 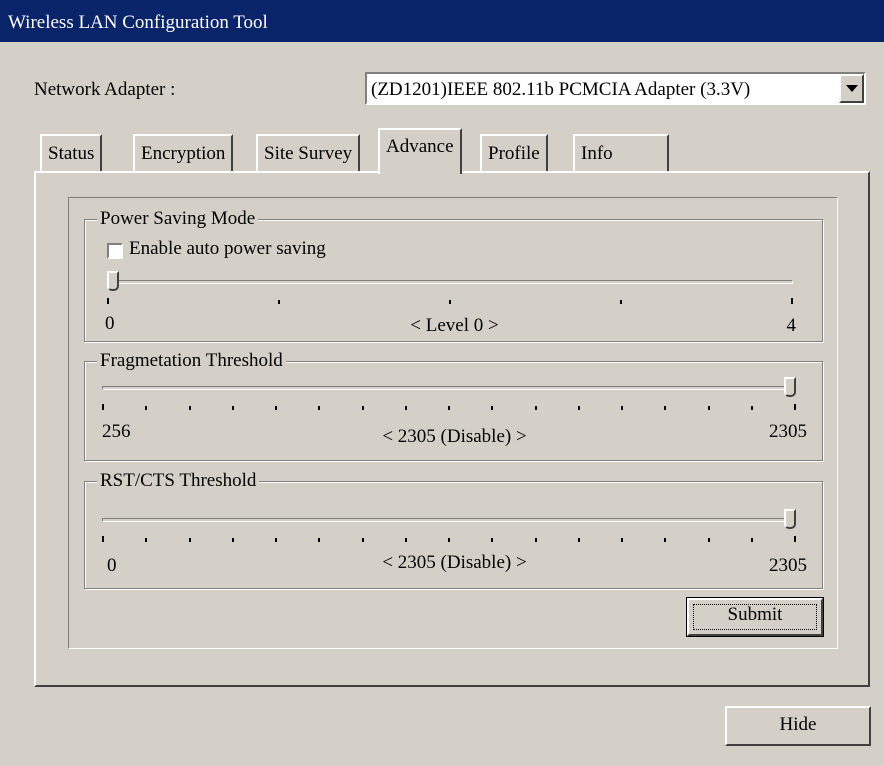 I want to click on tab-label: Site Survey, so click(x=308, y=153).